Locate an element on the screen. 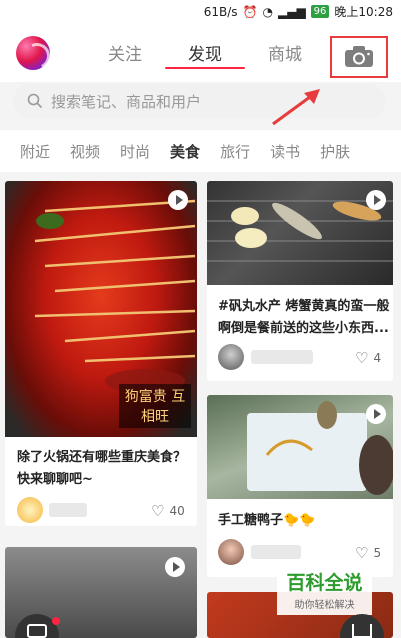 This screenshot has height=638, width=401. camera-button is located at coordinates (359, 57).